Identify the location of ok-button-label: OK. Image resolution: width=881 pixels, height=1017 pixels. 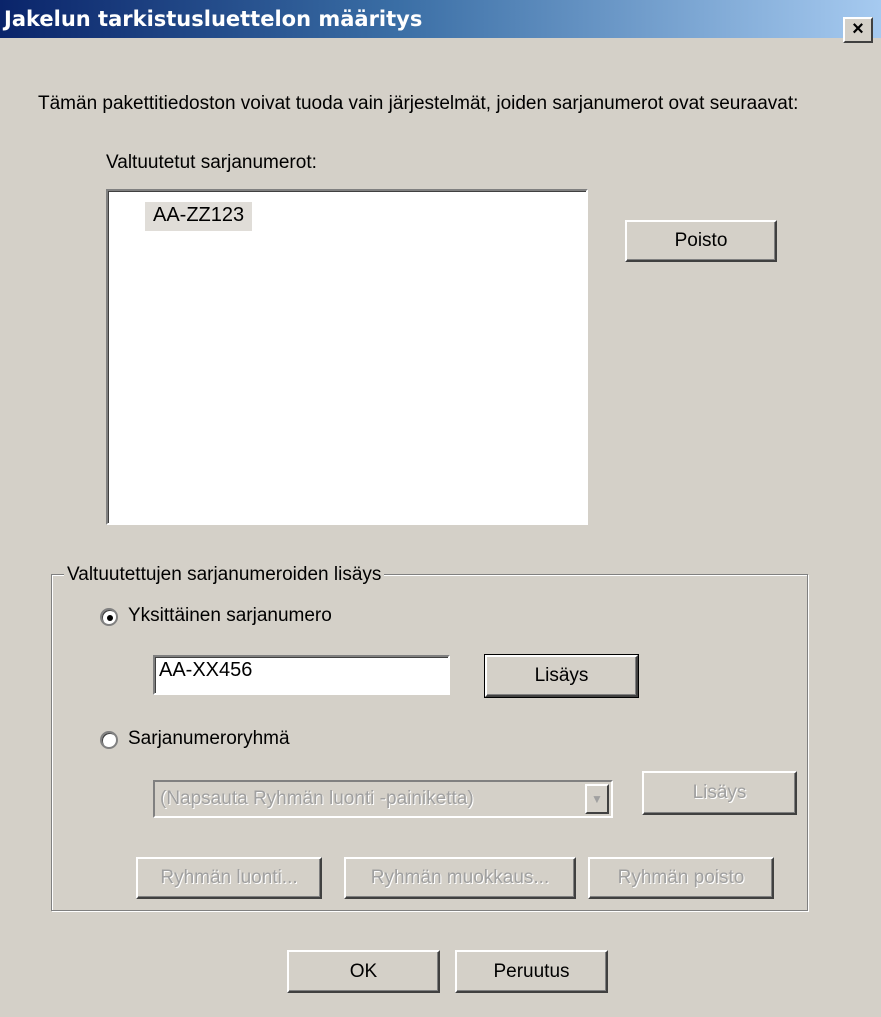
(363, 971).